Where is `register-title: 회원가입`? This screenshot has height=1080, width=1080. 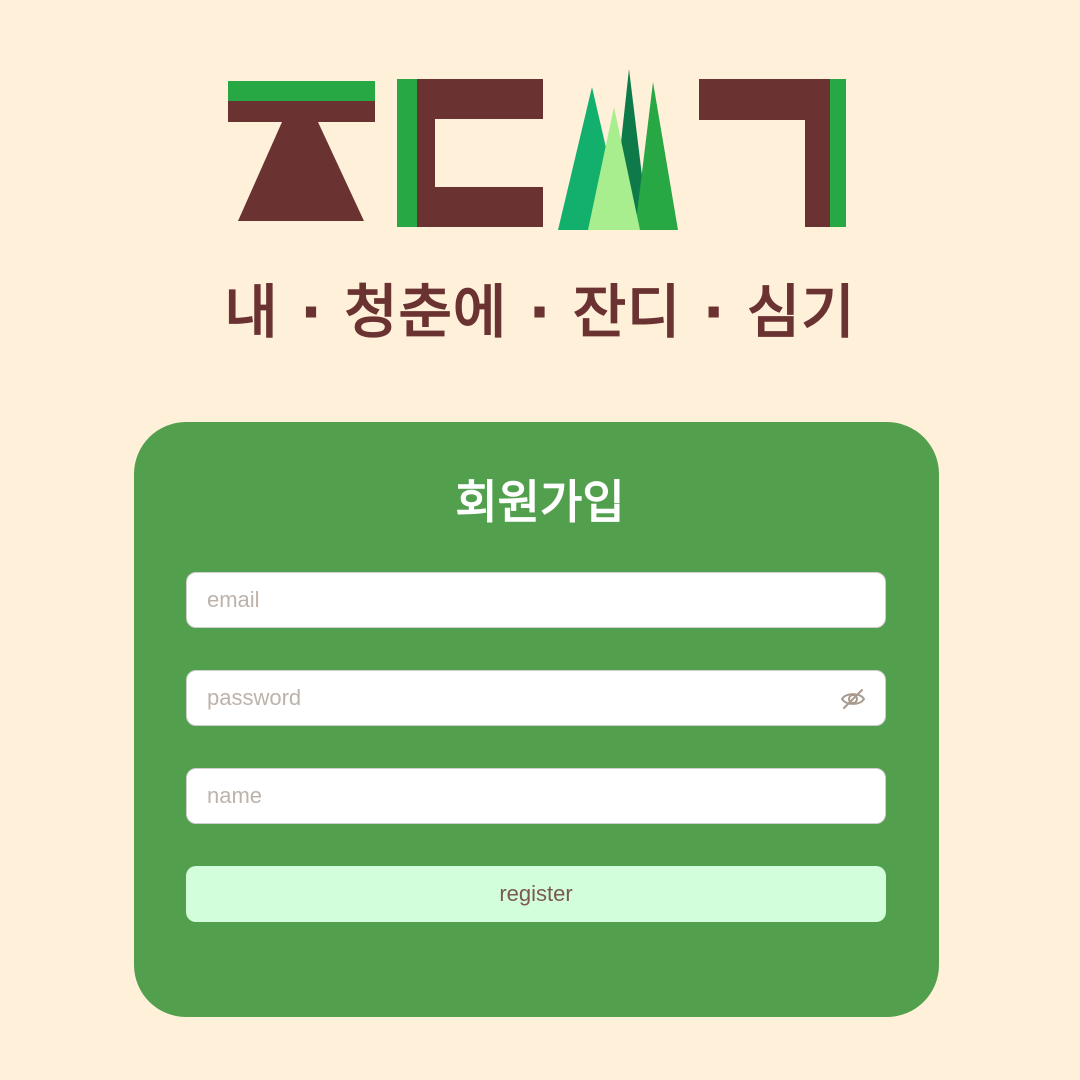 register-title: 회원가입 is located at coordinates (540, 502).